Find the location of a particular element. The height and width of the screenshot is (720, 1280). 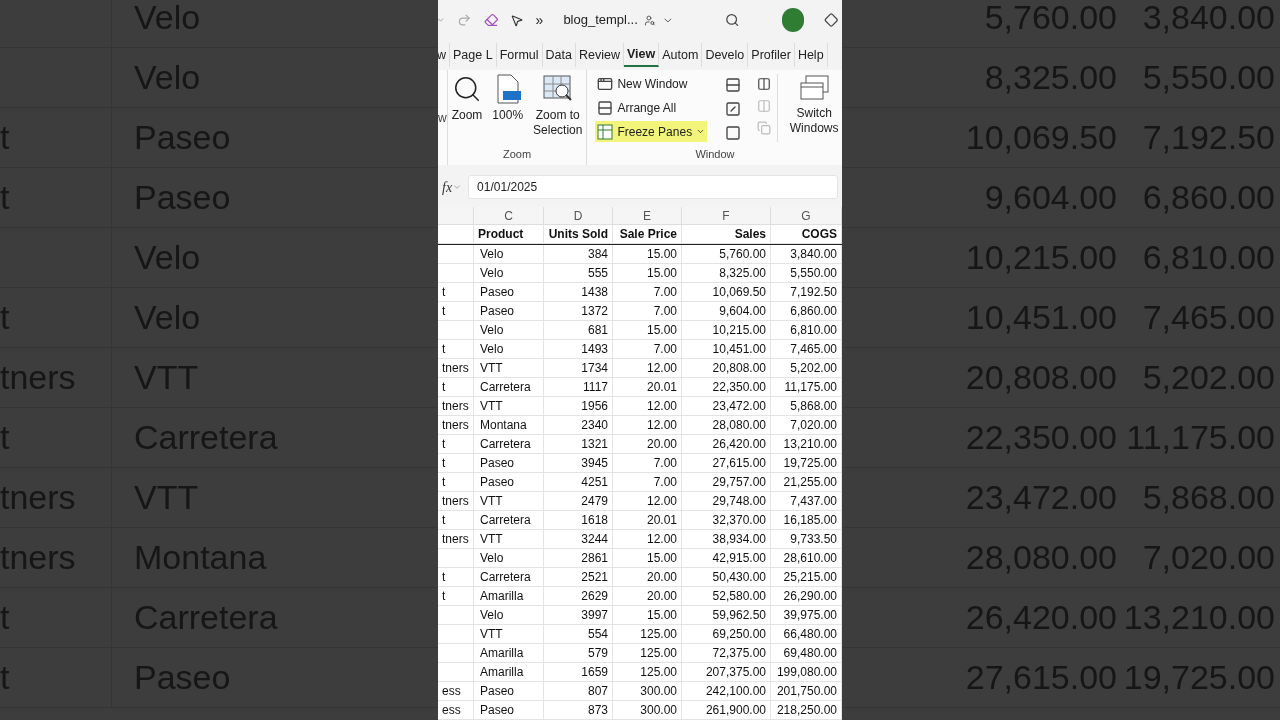

table-cell: 2521 is located at coordinates (578, 577).